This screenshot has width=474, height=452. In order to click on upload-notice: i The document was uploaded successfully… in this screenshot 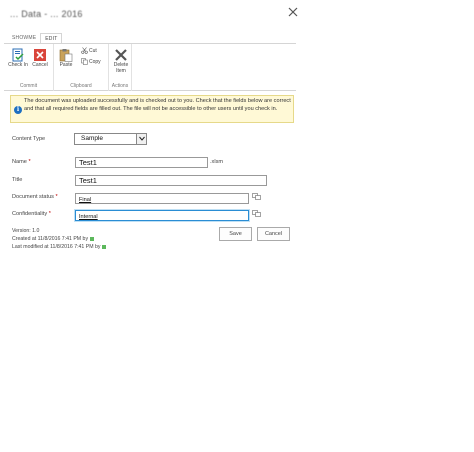, I will do `click(152, 109)`.